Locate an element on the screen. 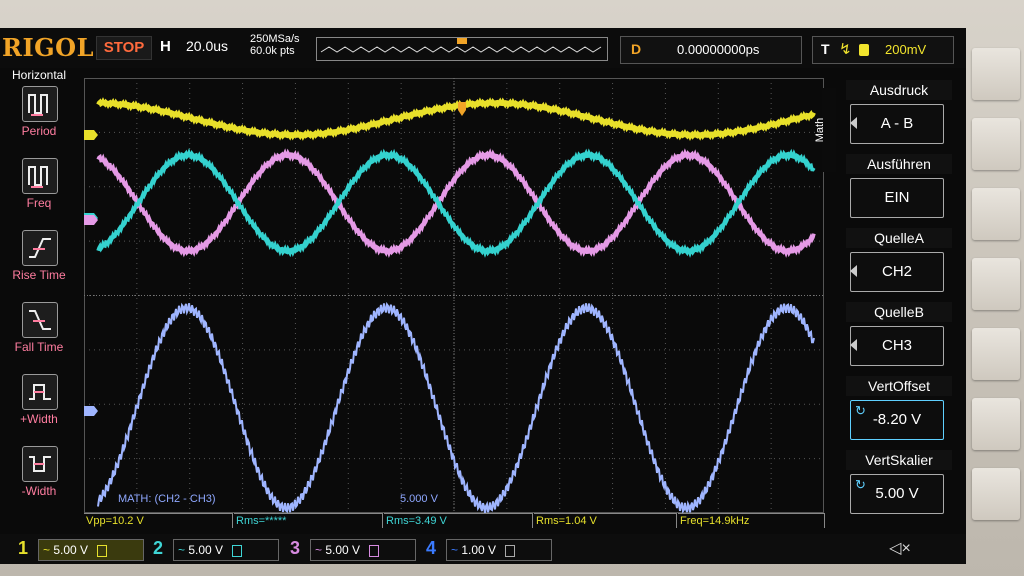  softkey-column is located at coordinates (995, 308).